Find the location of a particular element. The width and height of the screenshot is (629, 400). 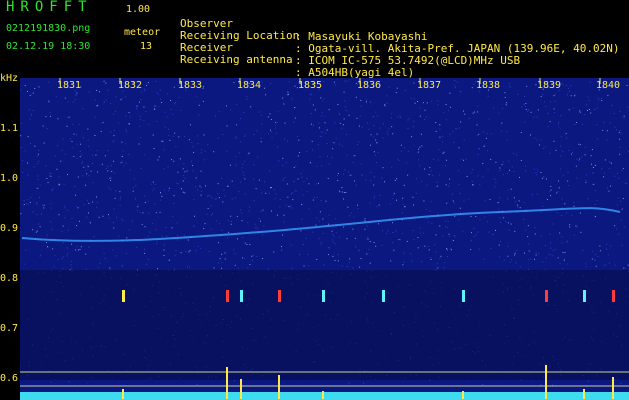

datetime: 02.12.19 18:30 is located at coordinates (48, 46).